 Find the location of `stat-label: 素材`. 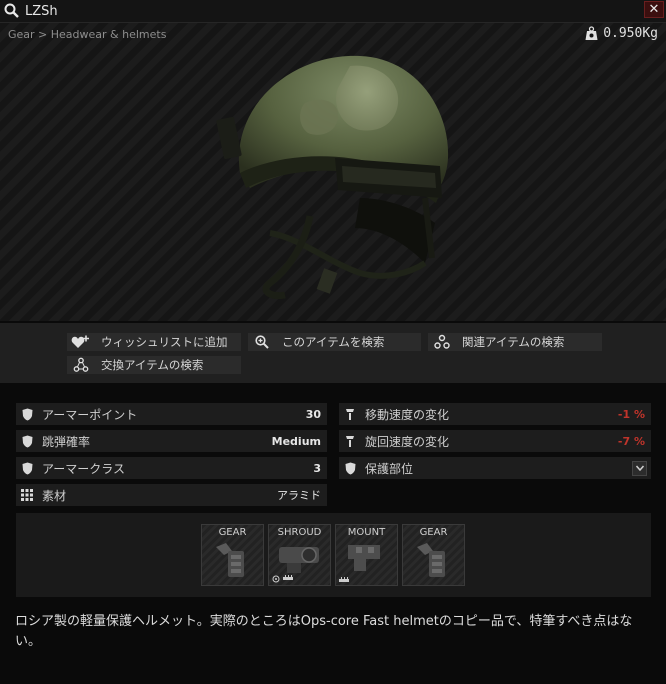

stat-label: 素材 is located at coordinates (54, 495).